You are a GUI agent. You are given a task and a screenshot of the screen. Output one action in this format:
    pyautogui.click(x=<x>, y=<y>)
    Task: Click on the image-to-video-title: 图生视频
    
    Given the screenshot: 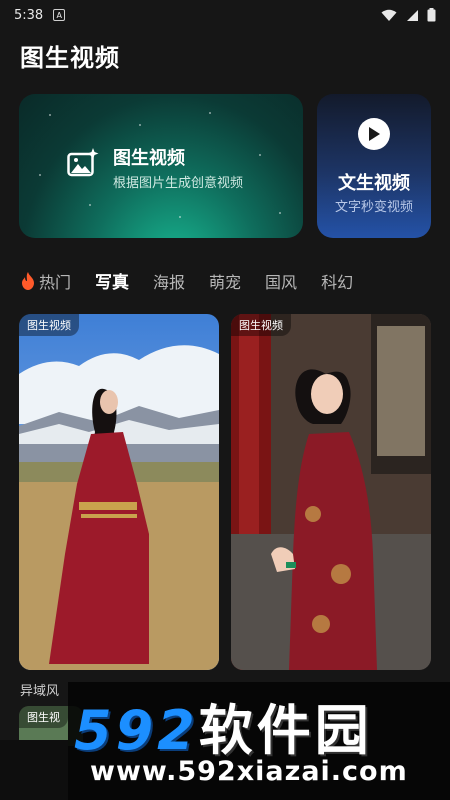 What is the action you would take?
    pyautogui.click(x=149, y=158)
    